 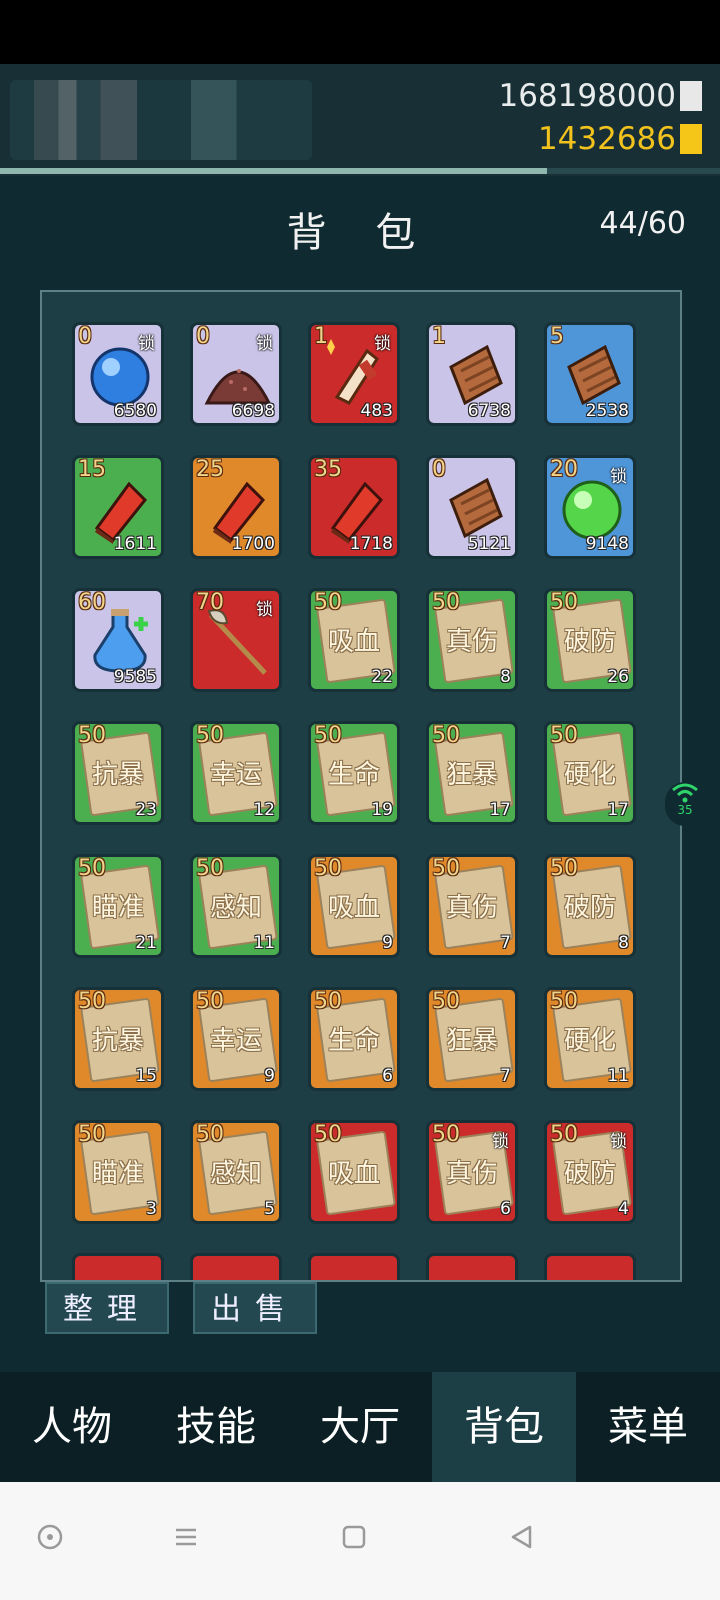 I want to click on inventory-slot: 瞄准 50 3, so click(x=118, y=1172).